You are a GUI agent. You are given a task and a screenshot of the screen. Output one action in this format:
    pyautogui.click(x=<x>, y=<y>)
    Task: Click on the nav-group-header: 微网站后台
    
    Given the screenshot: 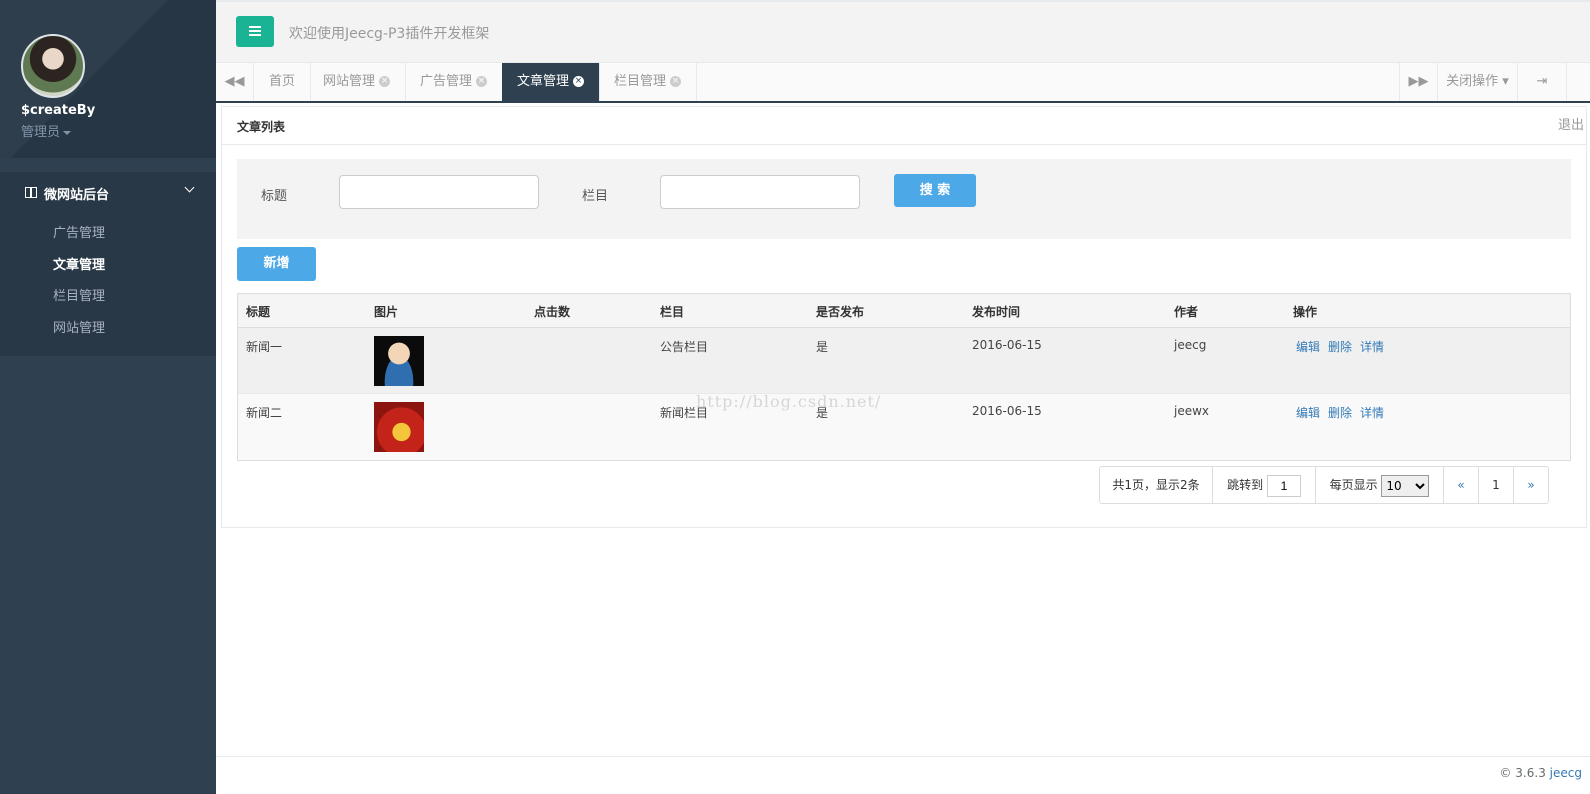 What is the action you would take?
    pyautogui.click(x=108, y=192)
    